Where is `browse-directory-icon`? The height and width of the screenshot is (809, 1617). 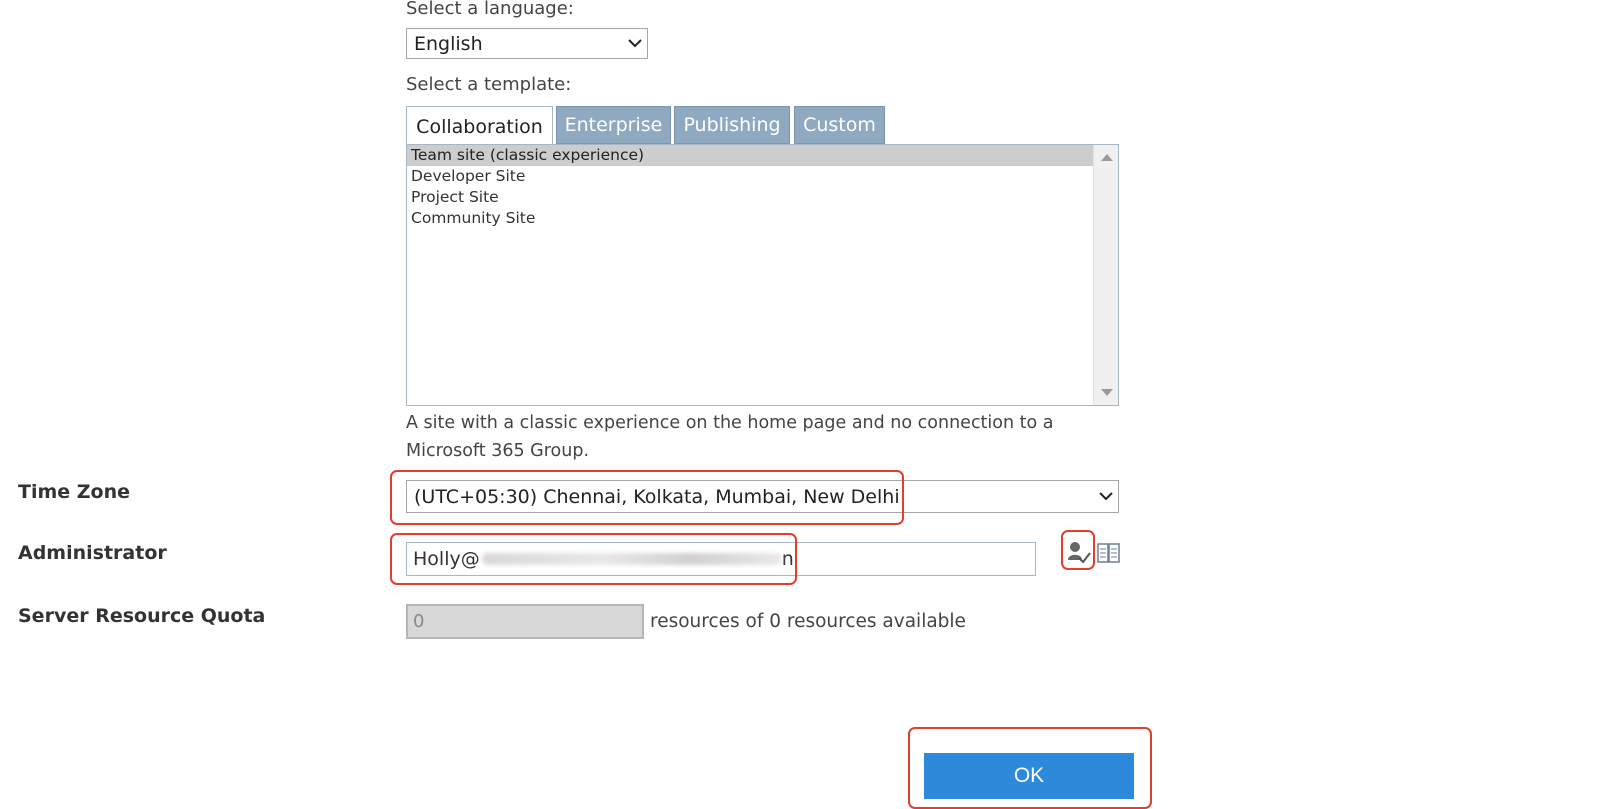
browse-directory-icon is located at coordinates (1109, 553).